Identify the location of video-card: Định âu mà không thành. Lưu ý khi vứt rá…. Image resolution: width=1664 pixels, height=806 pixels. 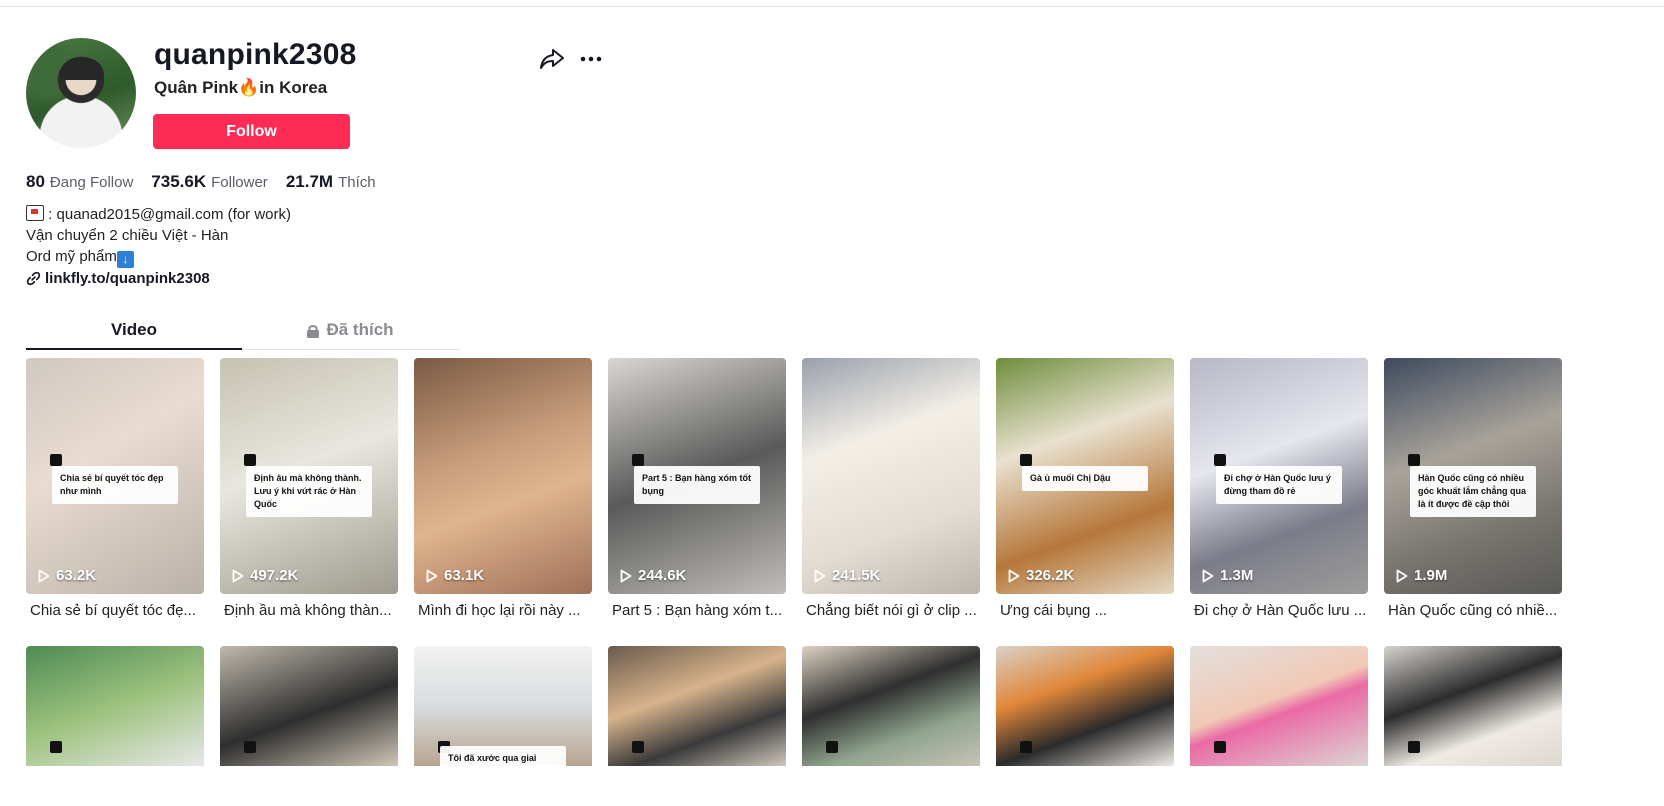
(309, 488).